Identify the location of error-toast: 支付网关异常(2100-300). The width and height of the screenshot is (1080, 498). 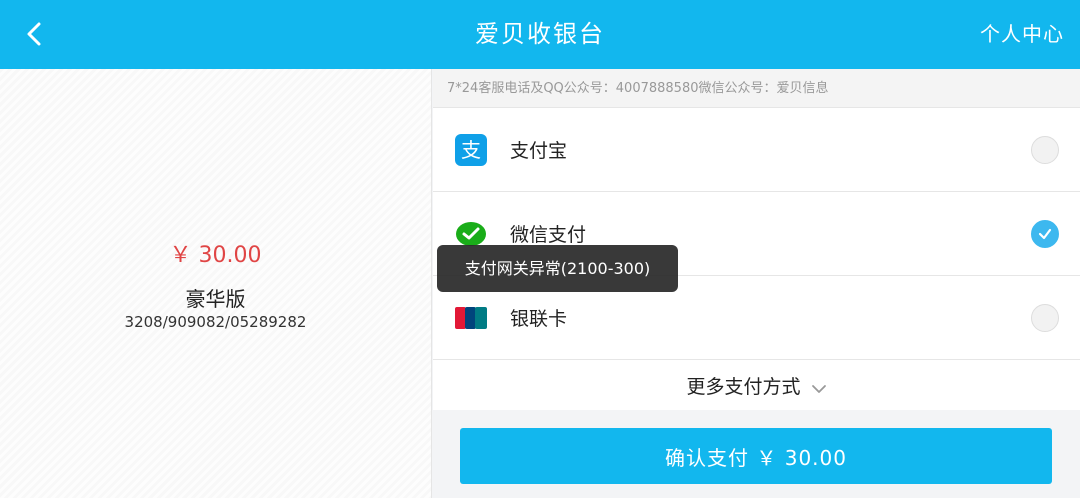
(557, 268).